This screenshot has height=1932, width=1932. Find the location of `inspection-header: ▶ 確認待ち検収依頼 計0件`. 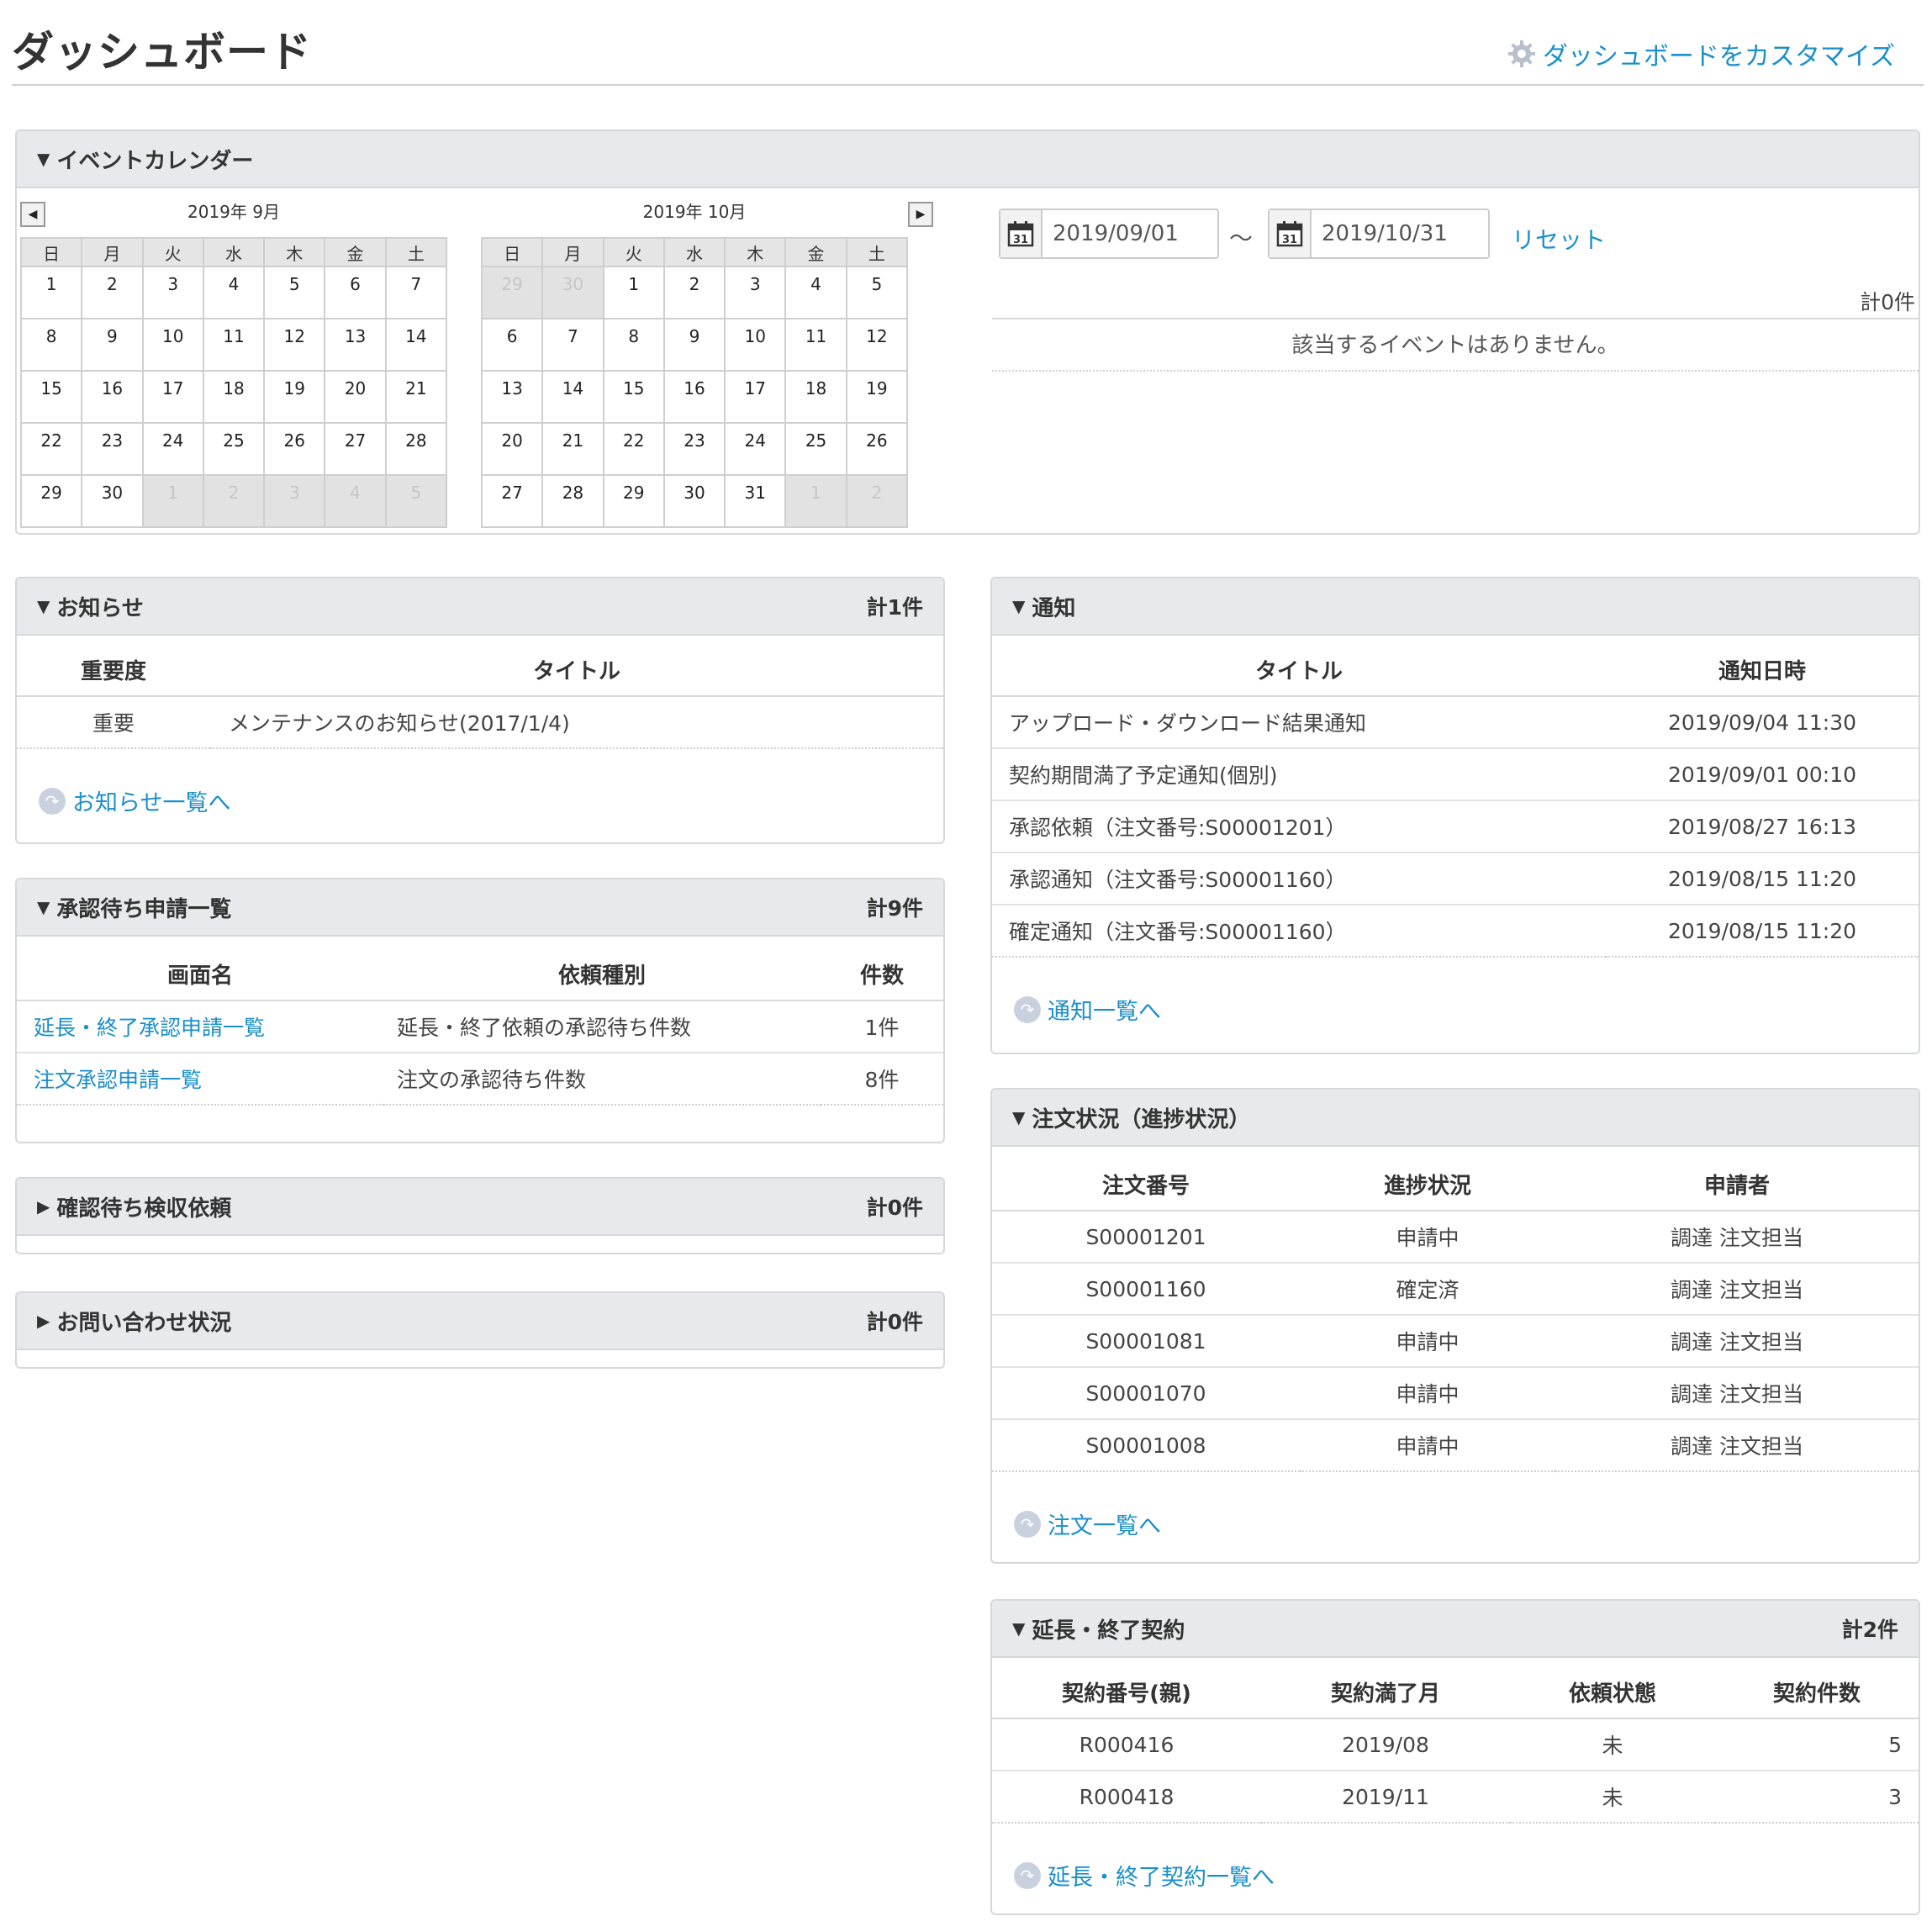

inspection-header: ▶ 確認待ち検収依頼 計0件 is located at coordinates (480, 1207).